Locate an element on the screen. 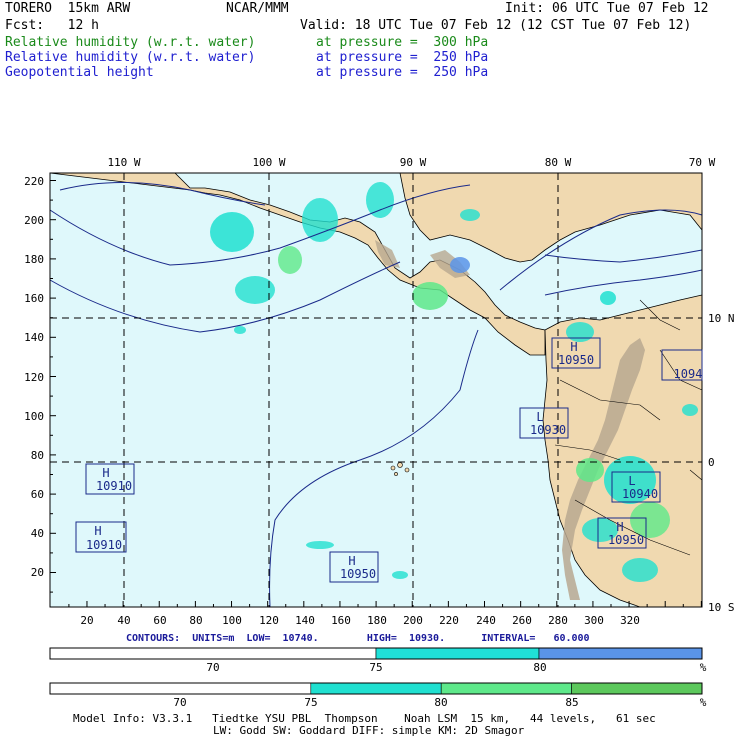  colorbar-1: 70 75 80 % is located at coordinates (378, 660).